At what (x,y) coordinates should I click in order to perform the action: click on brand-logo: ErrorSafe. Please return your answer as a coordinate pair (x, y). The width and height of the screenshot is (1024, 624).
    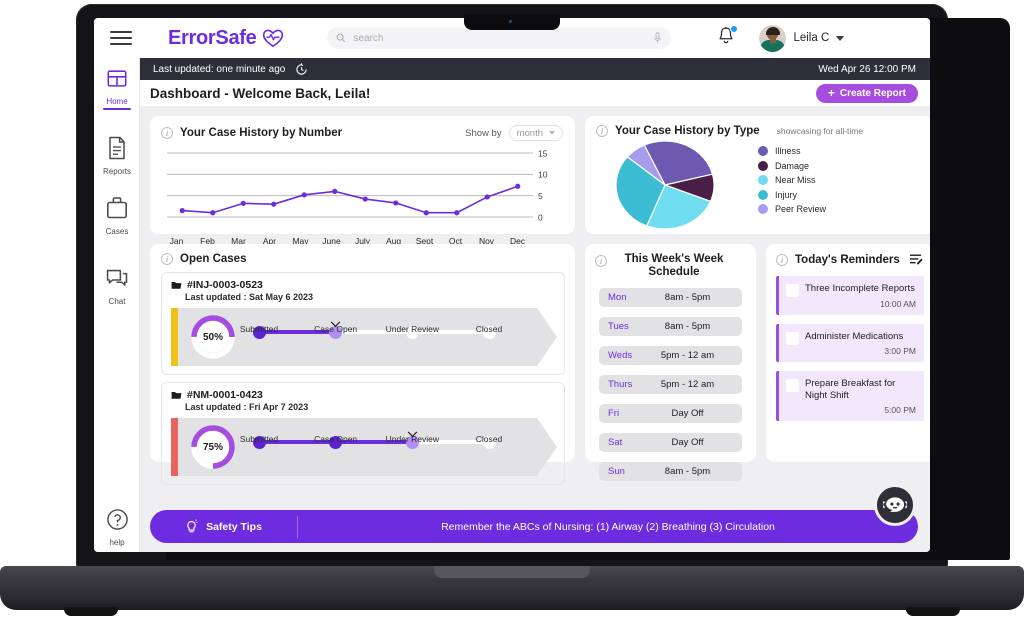
    Looking at the image, I should click on (226, 38).